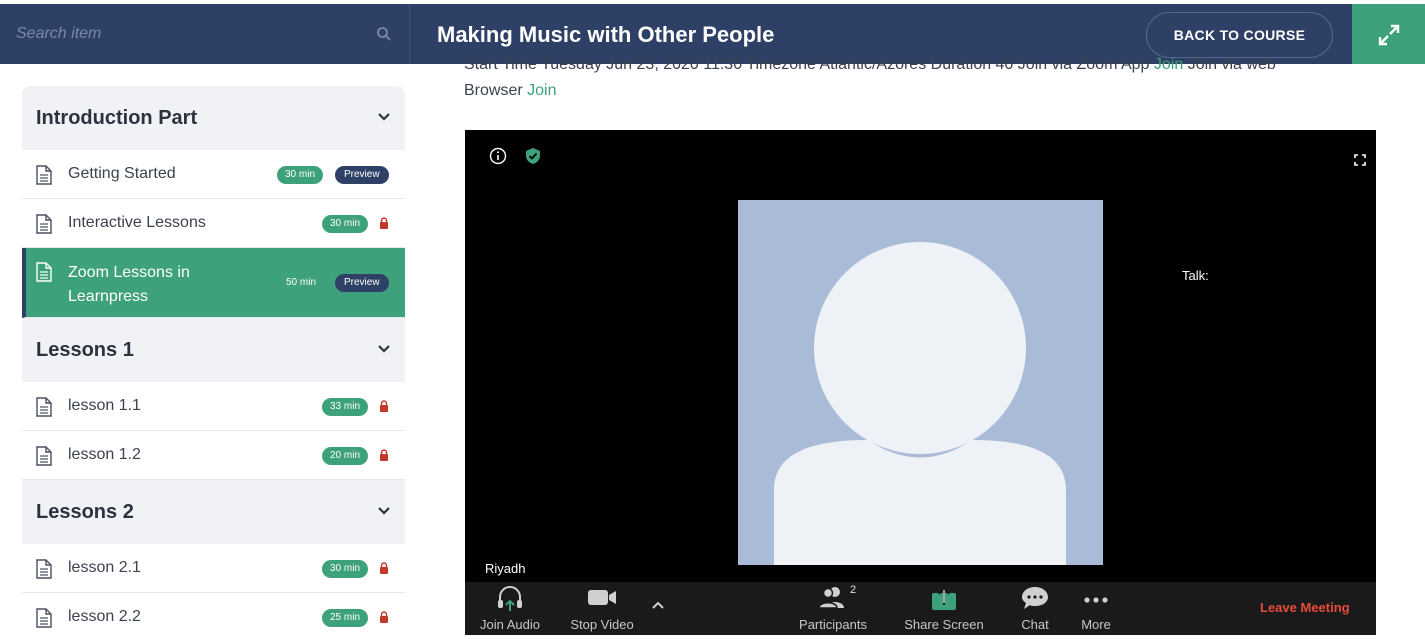  I want to click on lesson-item: Getting Started 30 min Preview, so click(213, 174).